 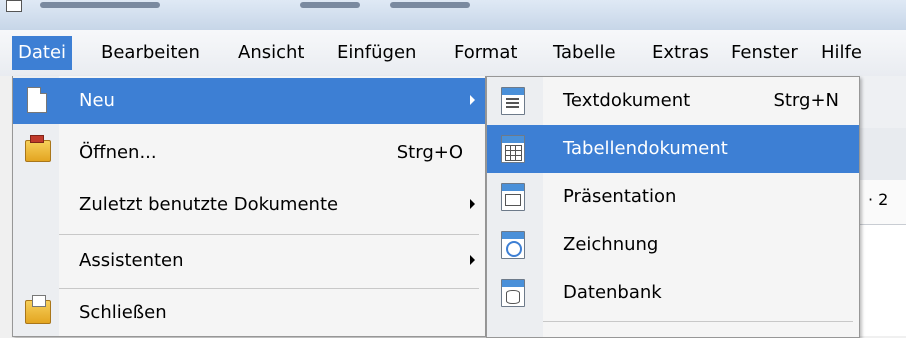 What do you see at coordinates (14, 6) in the screenshot?
I see `app-icon` at bounding box center [14, 6].